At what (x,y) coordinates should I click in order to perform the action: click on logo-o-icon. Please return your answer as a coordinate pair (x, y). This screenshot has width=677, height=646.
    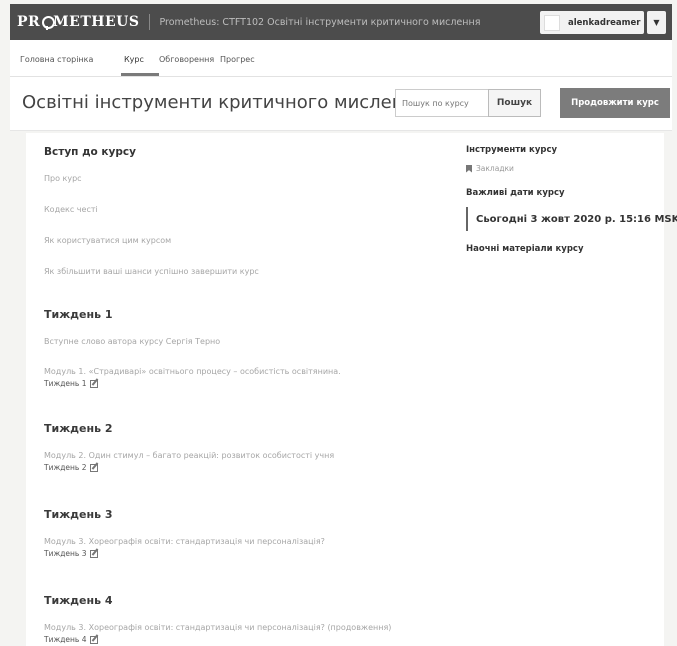
    Looking at the image, I should click on (48, 22).